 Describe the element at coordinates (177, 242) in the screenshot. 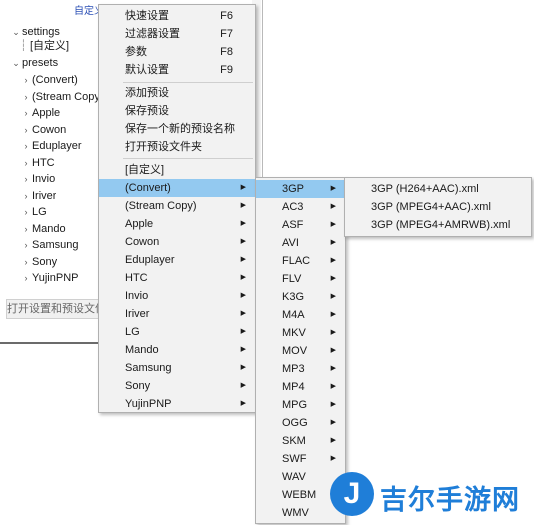

I see `menu-item-preset-group: Cowon ▶` at that location.